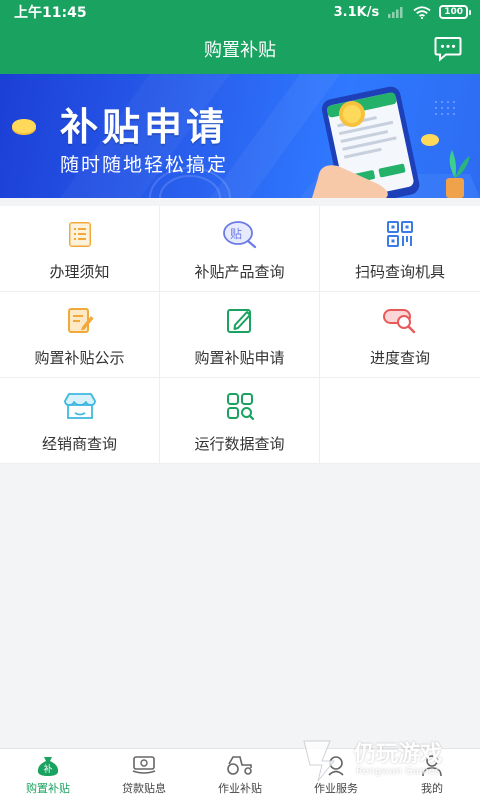 The image size is (480, 800). I want to click on menu-item-label: 购置补贴申请, so click(239, 358).